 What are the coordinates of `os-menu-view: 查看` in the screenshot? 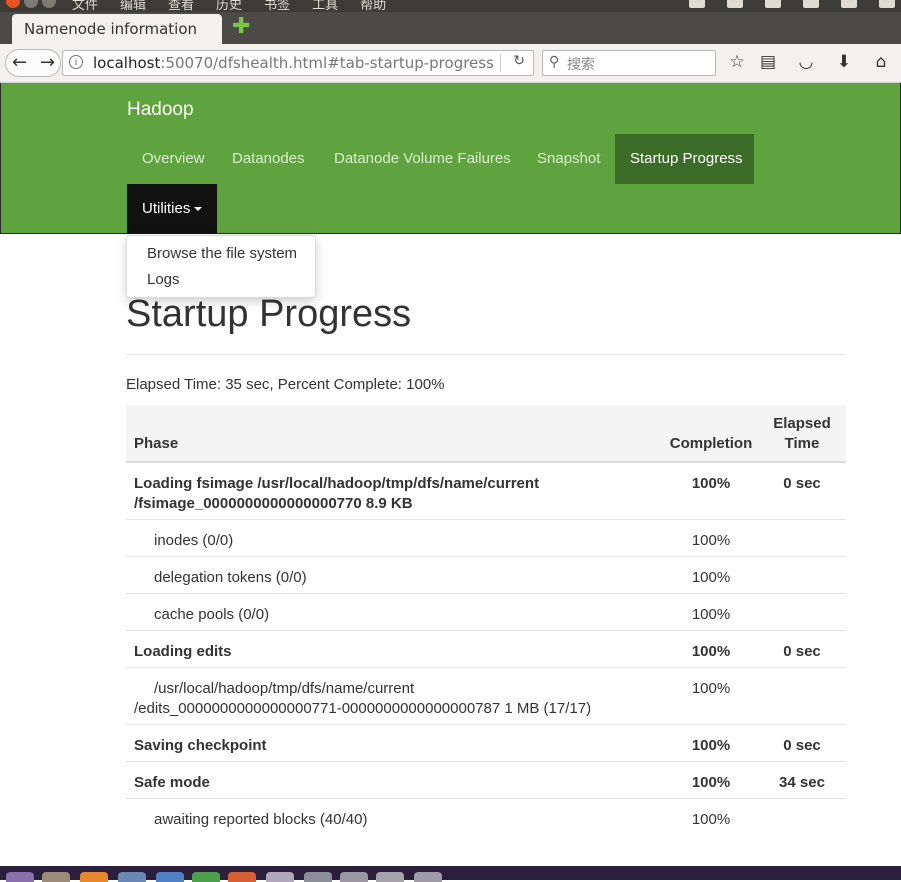 It's located at (181, 6).